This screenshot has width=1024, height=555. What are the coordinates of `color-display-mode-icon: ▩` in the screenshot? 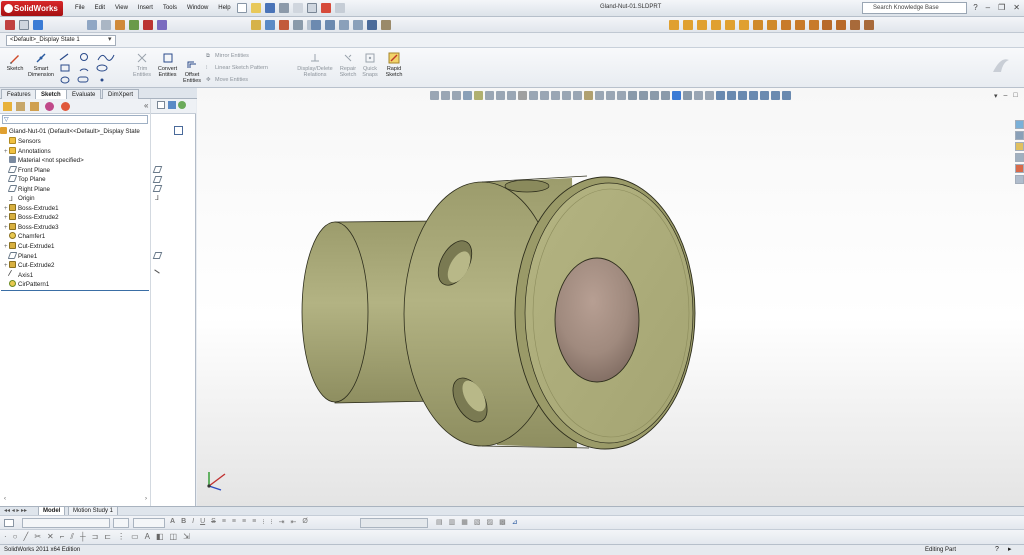 It's located at (502, 522).